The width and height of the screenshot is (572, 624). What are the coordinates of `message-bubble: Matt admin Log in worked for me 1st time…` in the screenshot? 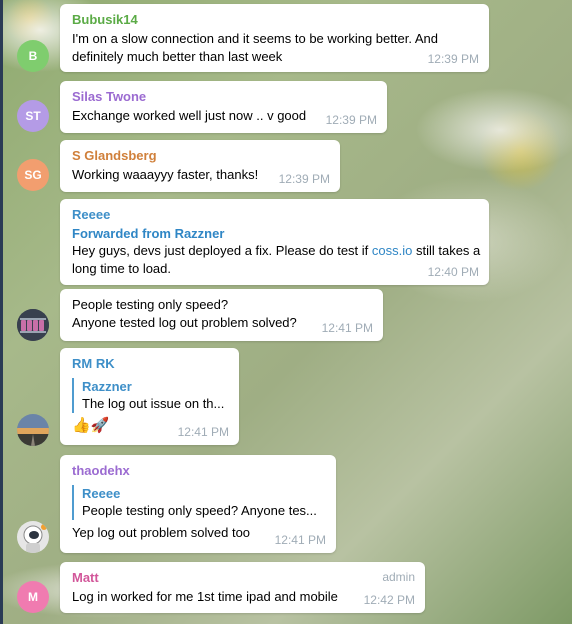 It's located at (242, 587).